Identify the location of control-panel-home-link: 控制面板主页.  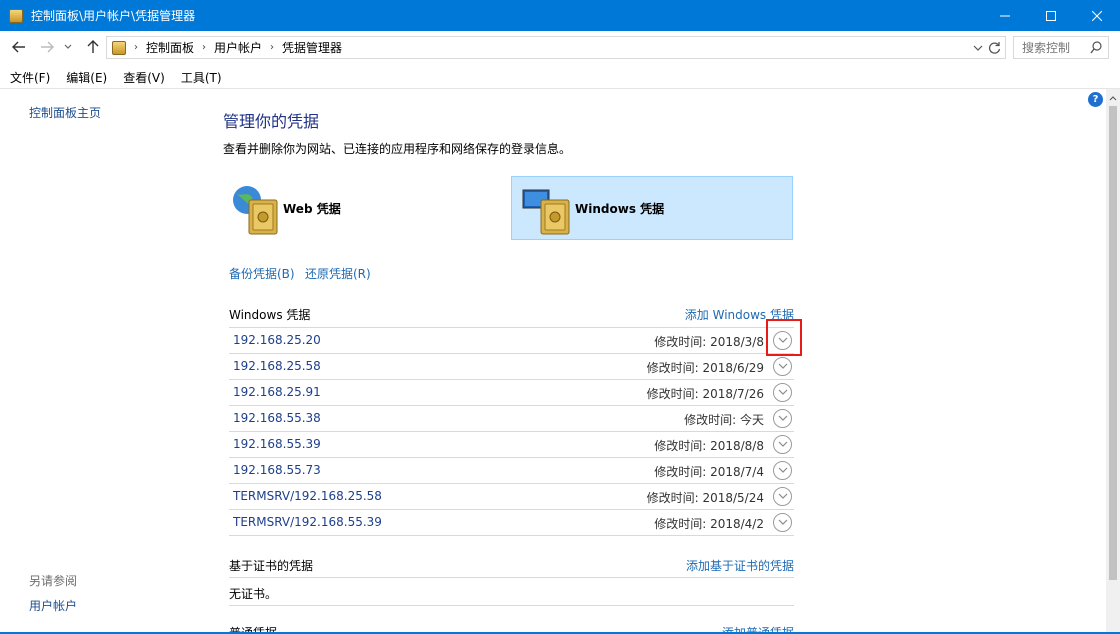
(65, 112).